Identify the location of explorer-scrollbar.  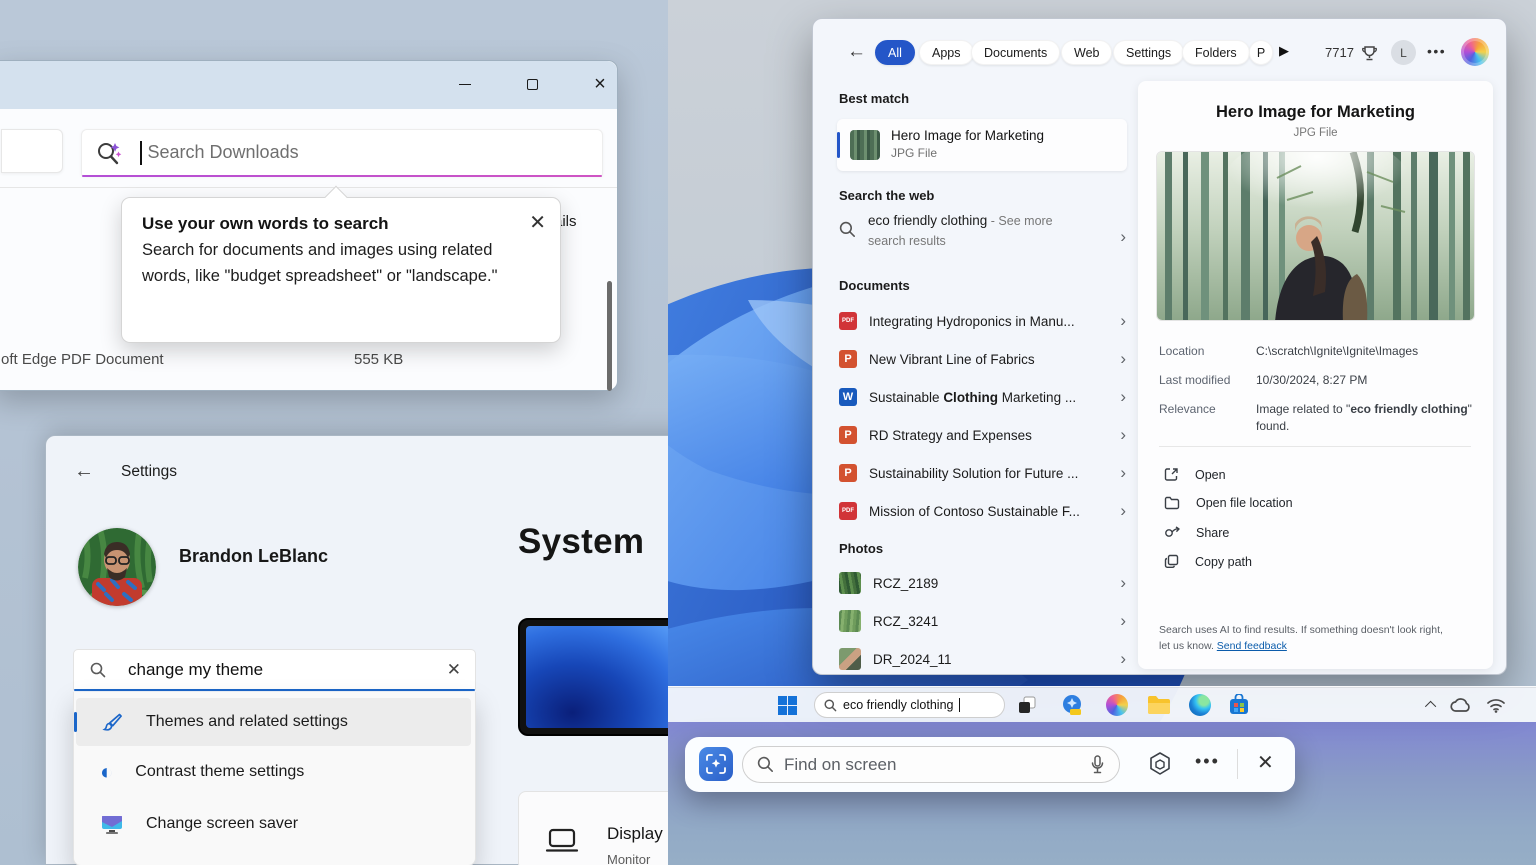
(609, 336).